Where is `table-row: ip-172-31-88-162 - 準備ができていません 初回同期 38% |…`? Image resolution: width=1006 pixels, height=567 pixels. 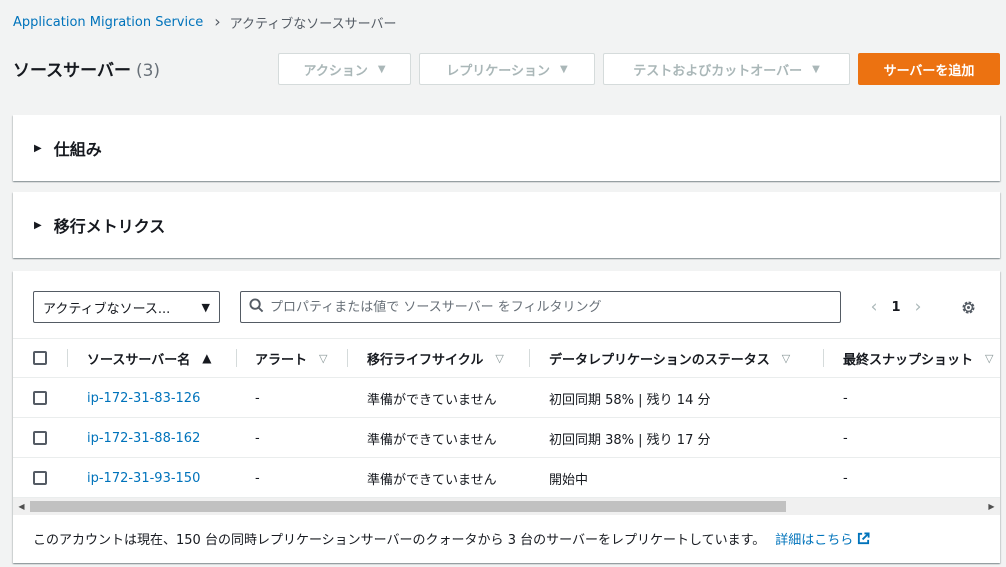
table-row: ip-172-31-88-162 - 準備ができていません 初回同期 38% |… is located at coordinates (506, 438).